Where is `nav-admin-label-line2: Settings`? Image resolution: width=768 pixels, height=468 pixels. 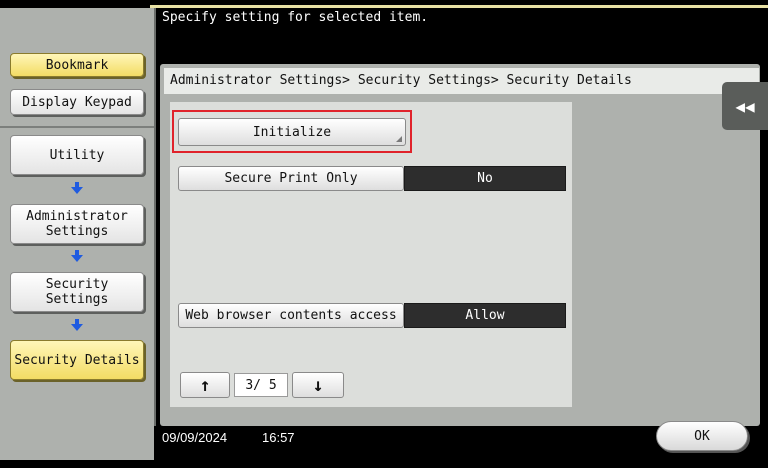
nav-admin-label-line2: Settings is located at coordinates (77, 231).